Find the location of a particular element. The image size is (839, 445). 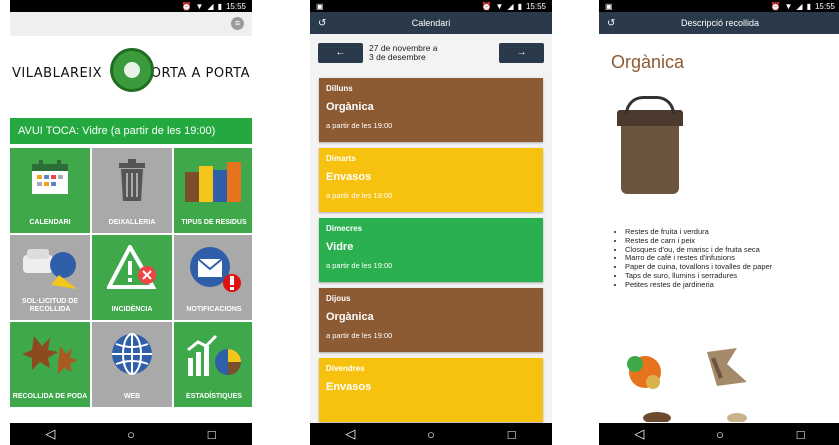

recycle-logo-icon is located at coordinates (132, 70).